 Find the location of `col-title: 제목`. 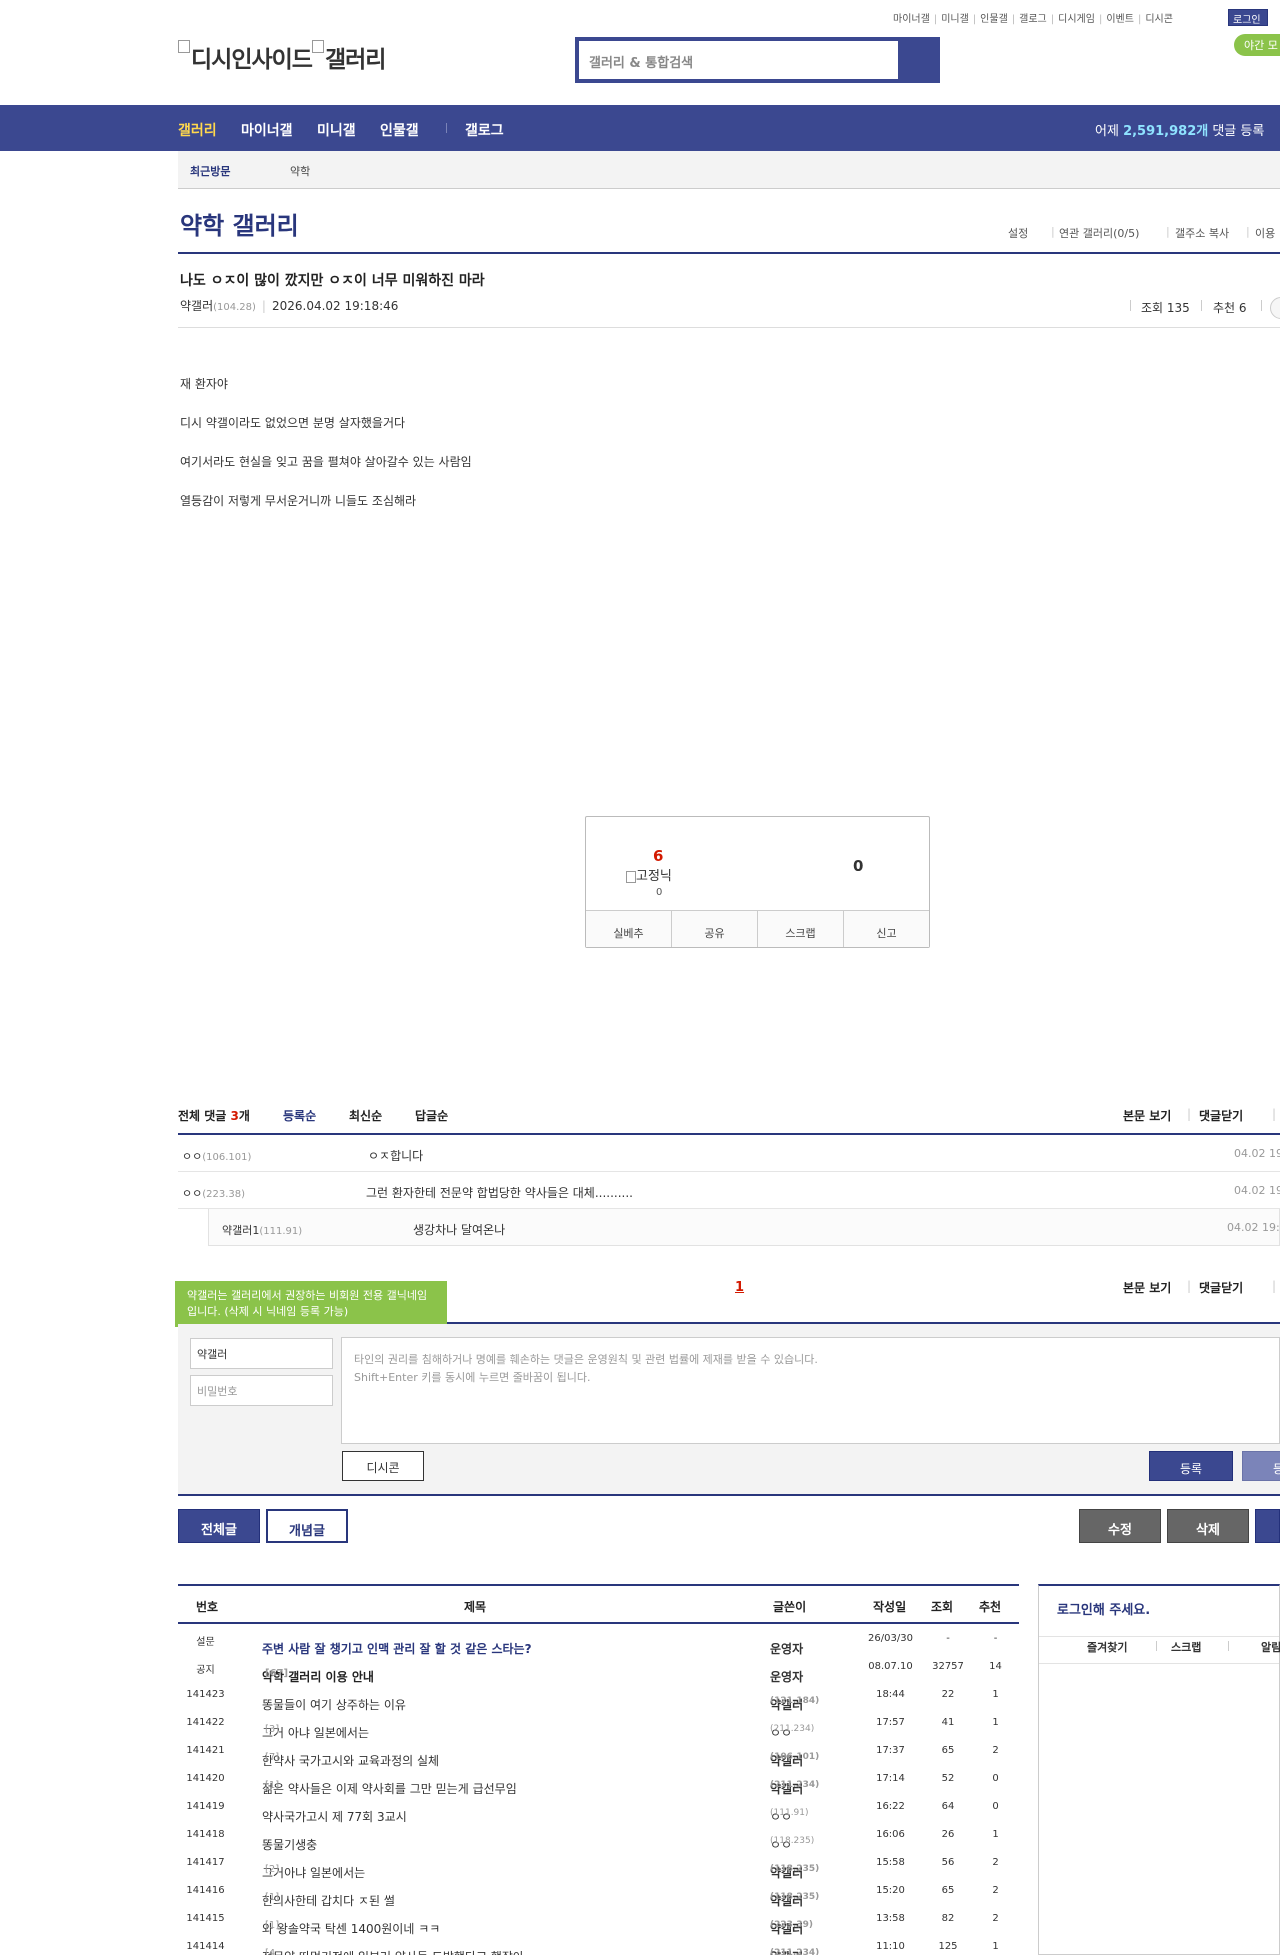

col-title: 제목 is located at coordinates (475, 1607).